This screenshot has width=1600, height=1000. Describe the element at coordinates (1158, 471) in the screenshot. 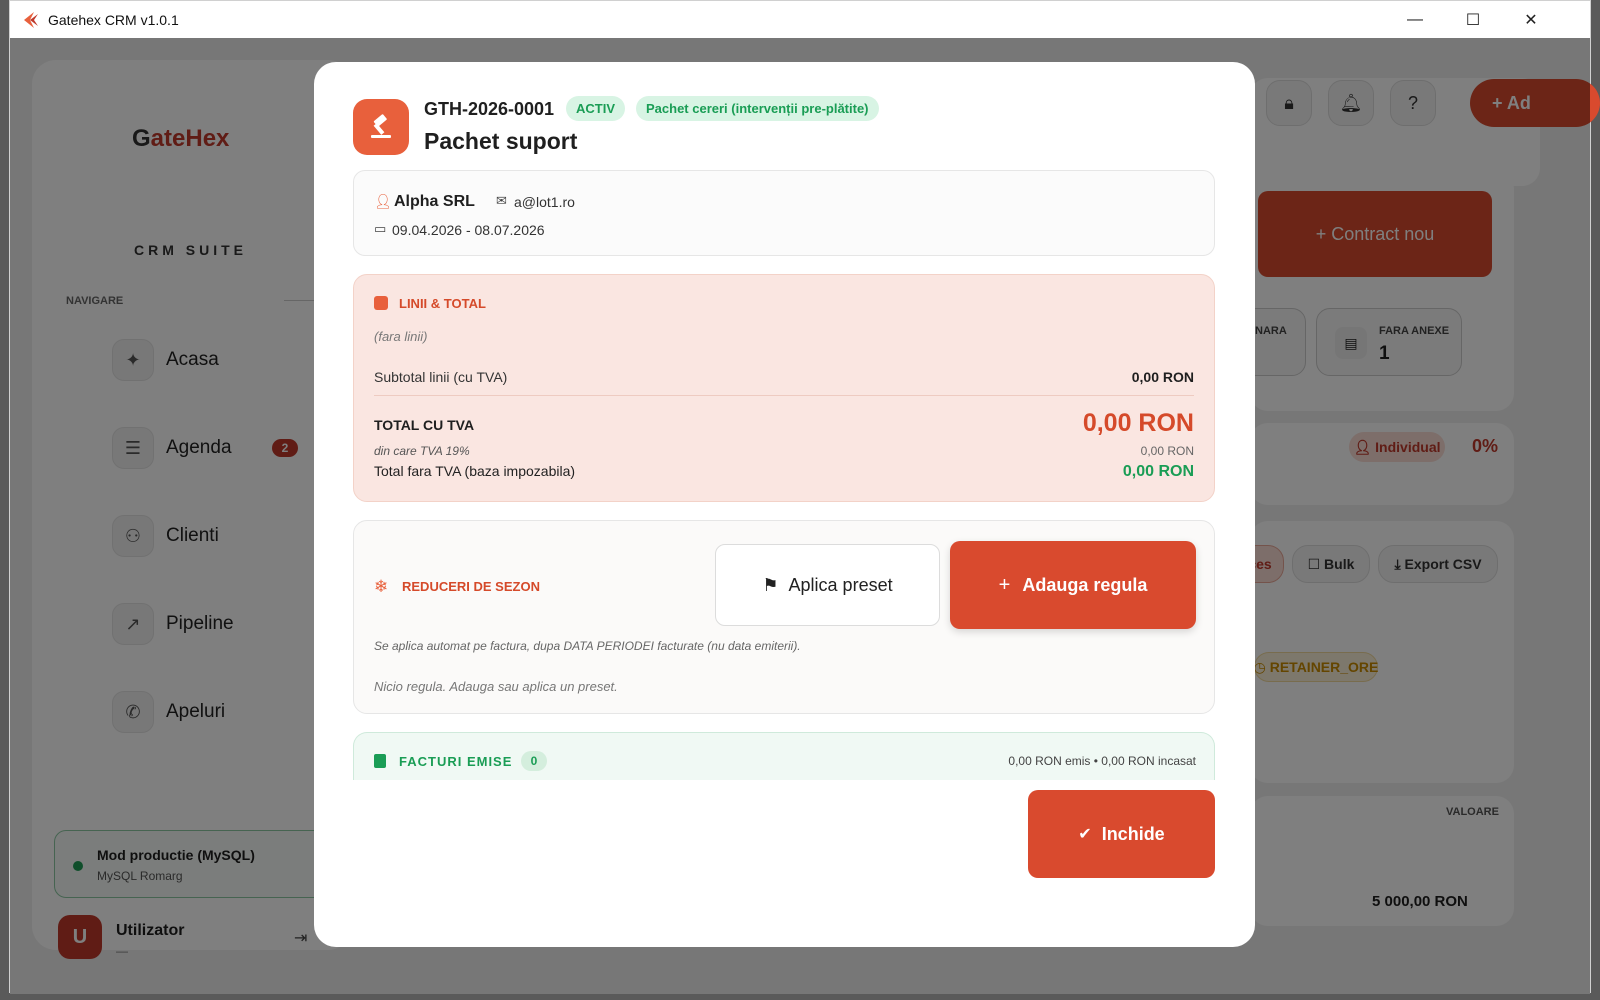

I see `net-total-value: 0,00 RON` at that location.